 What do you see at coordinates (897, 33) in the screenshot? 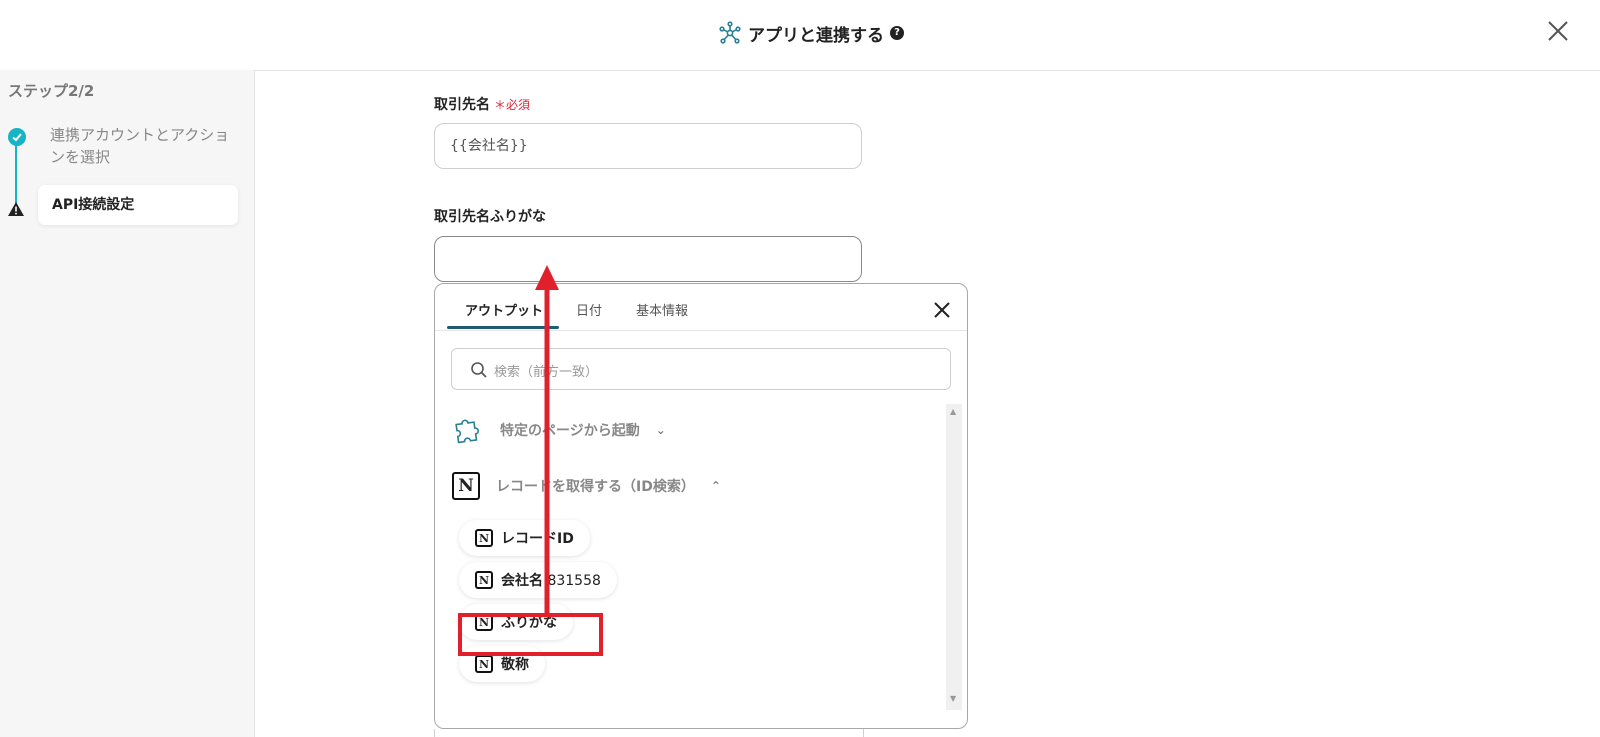
I see `help-icon: ?` at bounding box center [897, 33].